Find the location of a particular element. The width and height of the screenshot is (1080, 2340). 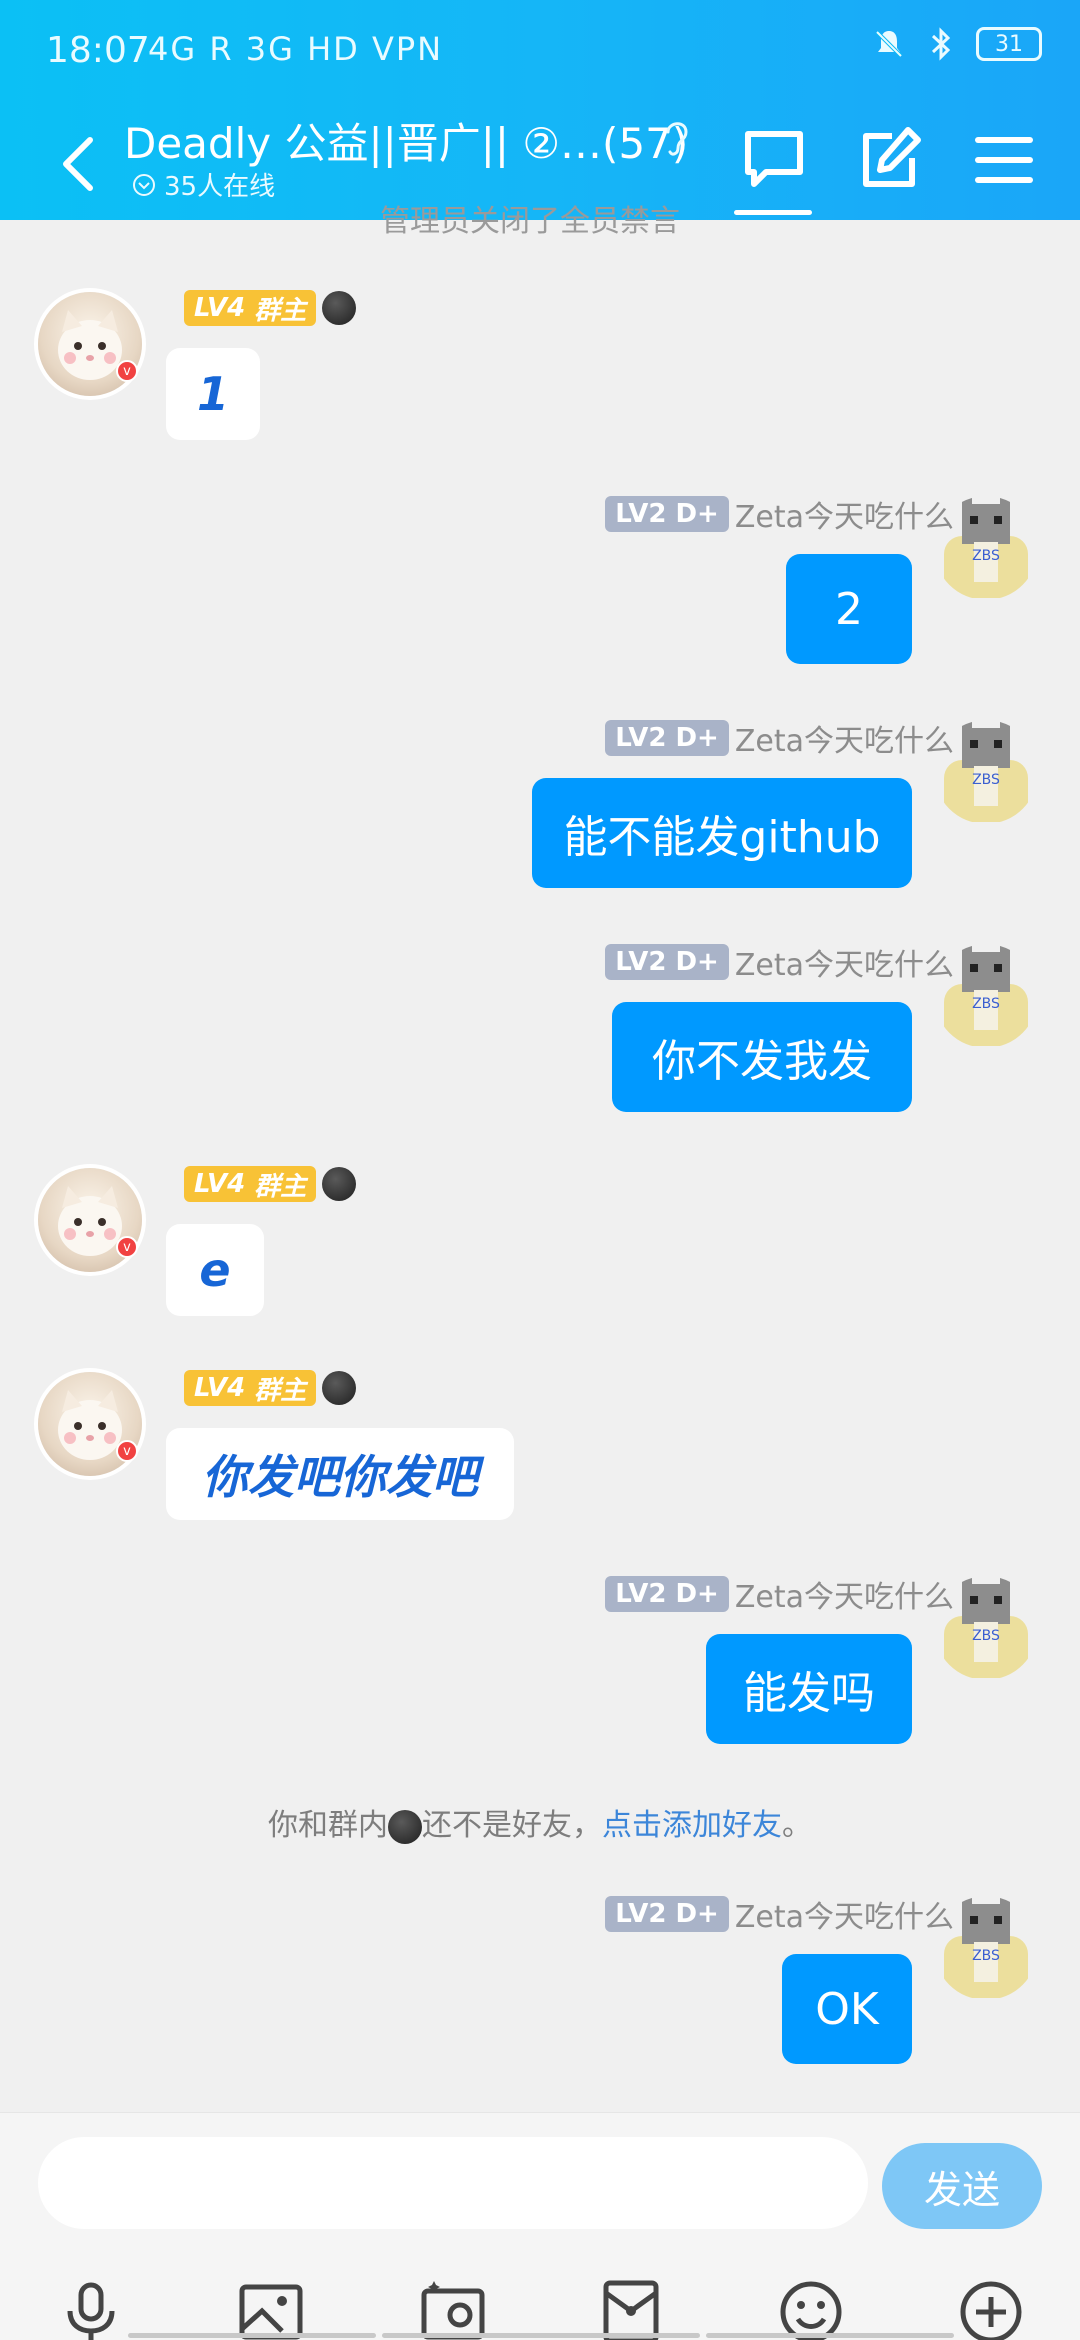

partially-hidden-system-text: 管理员关闭了全员禁言 is located at coordinates (530, 221).